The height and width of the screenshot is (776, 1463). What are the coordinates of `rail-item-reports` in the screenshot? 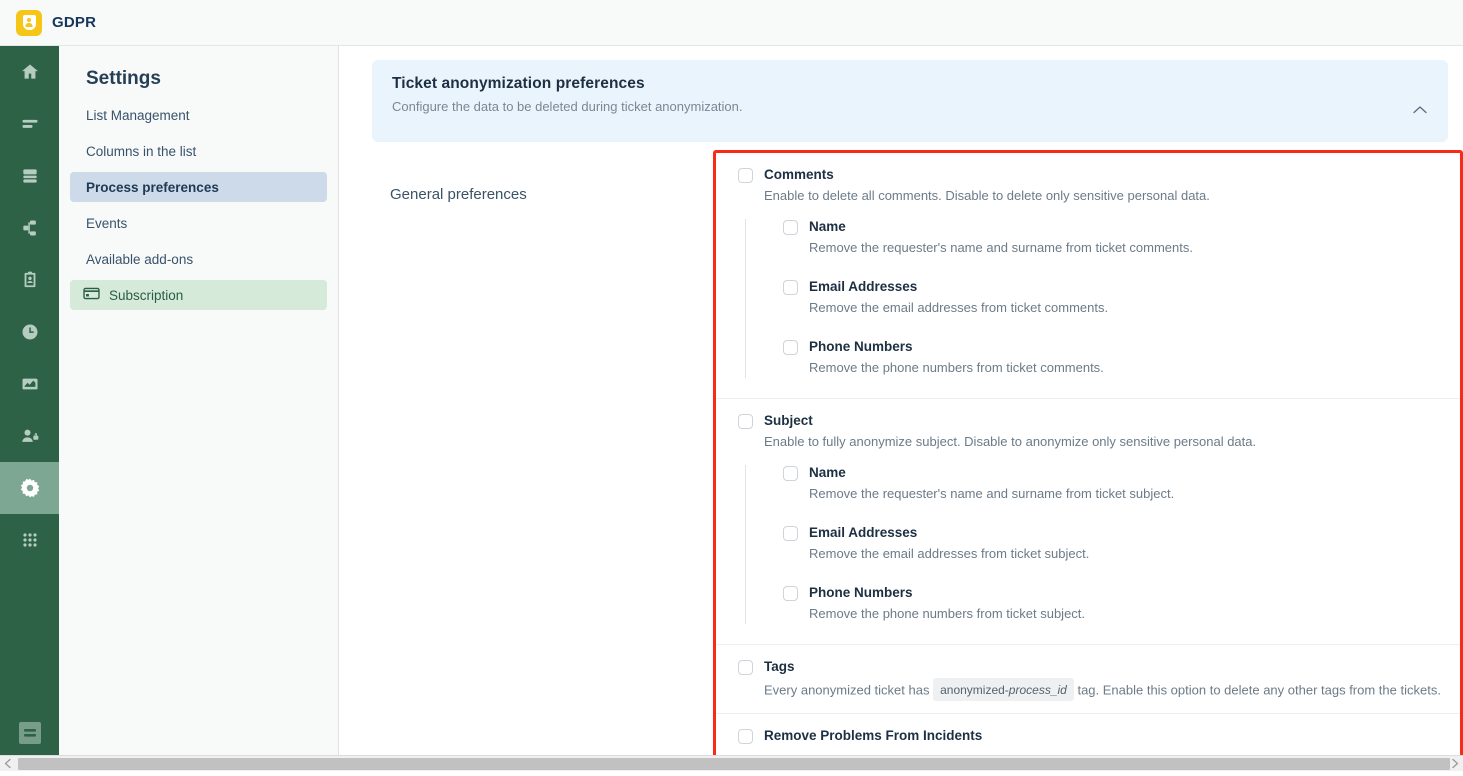 It's located at (29, 384).